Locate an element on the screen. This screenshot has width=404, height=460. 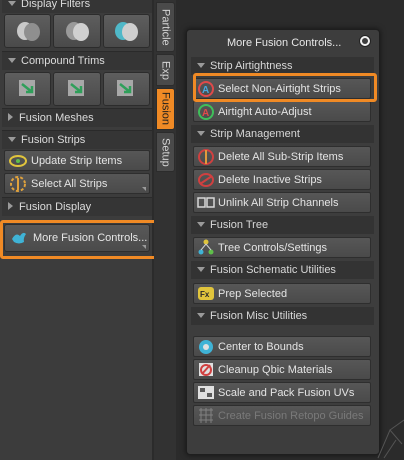
fusion-bird-icon is located at coordinates (19, 238).